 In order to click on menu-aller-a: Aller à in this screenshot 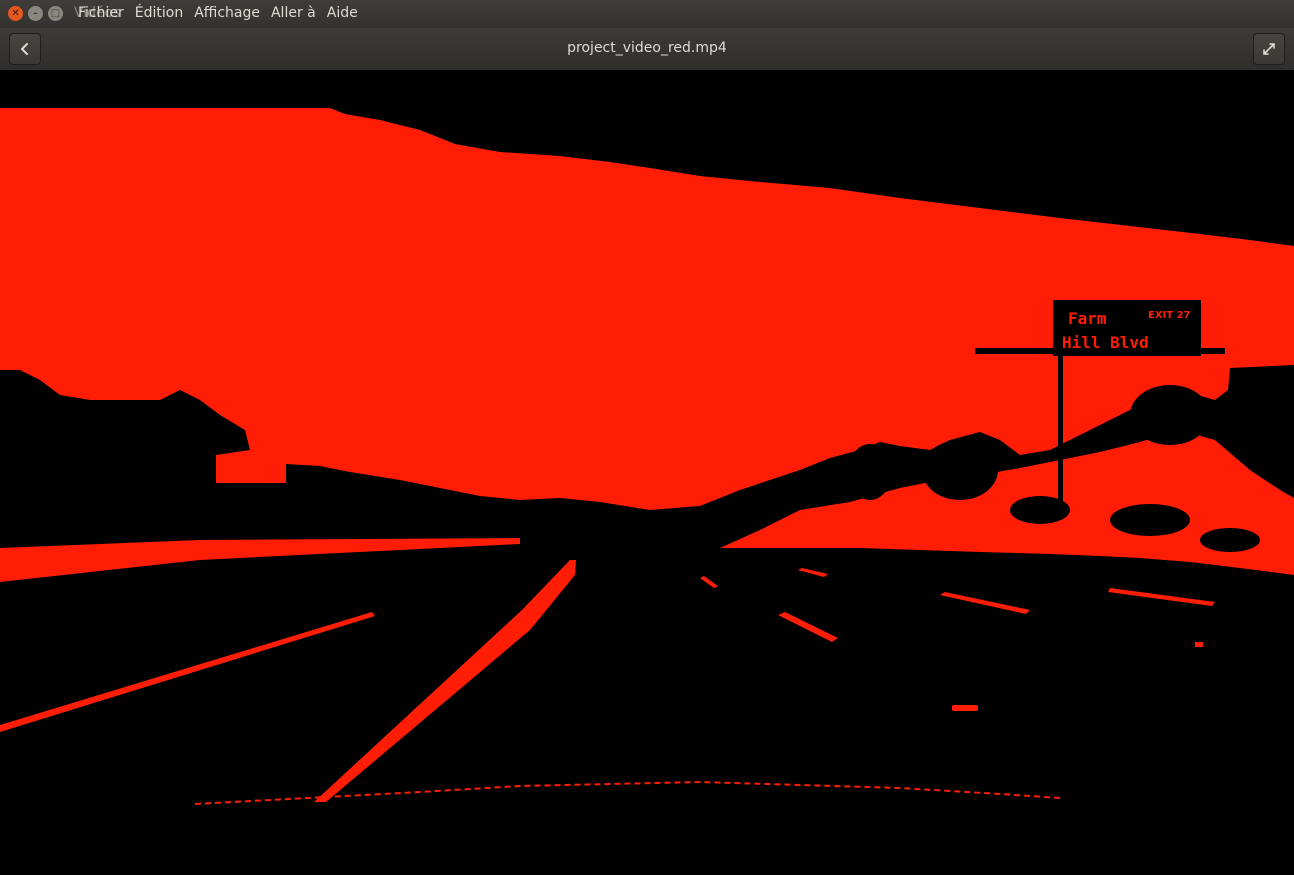, I will do `click(293, 13)`.